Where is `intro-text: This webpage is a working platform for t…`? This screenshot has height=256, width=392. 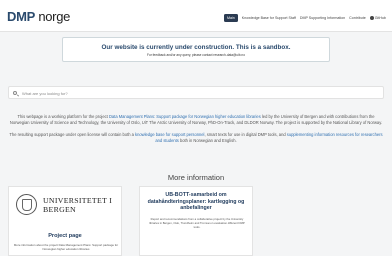 intro-text: This webpage is a working platform for t… is located at coordinates (196, 132).